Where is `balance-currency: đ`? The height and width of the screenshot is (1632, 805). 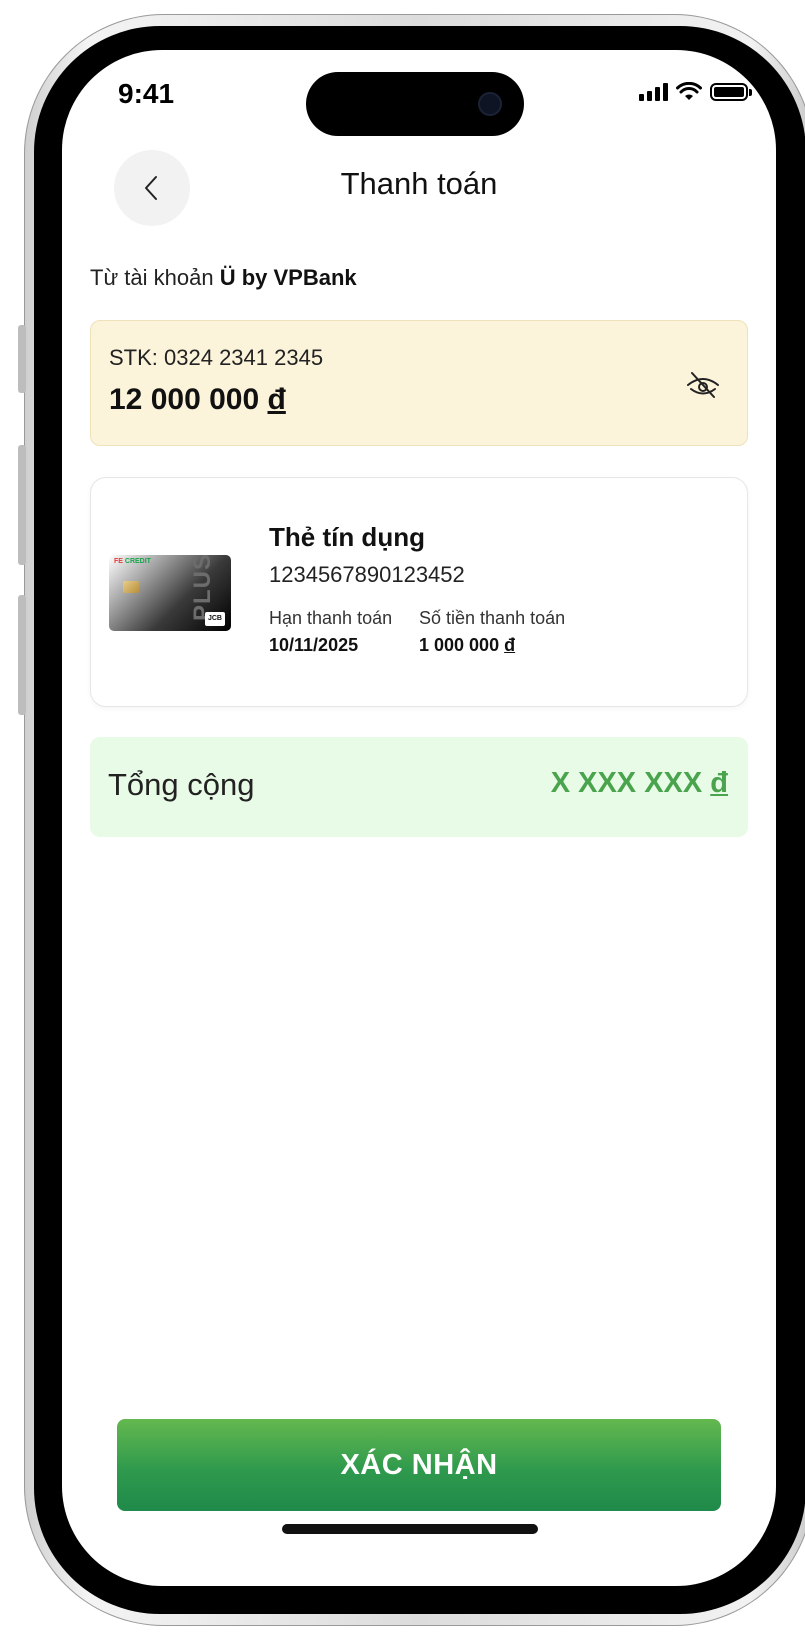 balance-currency: đ is located at coordinates (276, 399).